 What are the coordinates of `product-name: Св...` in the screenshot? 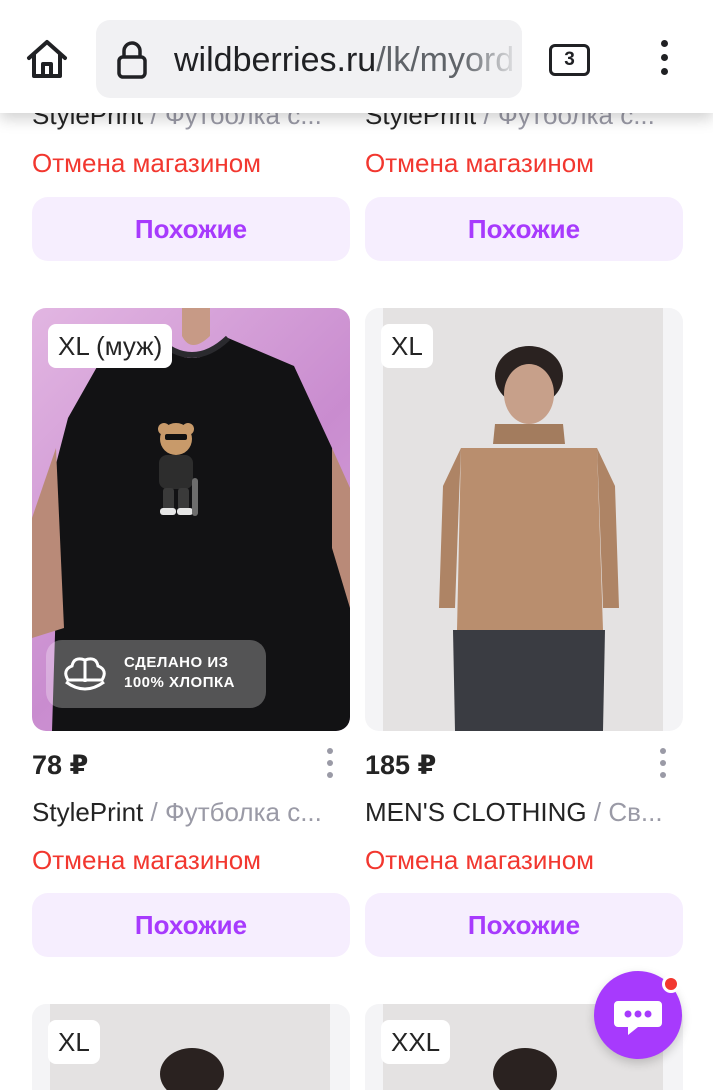 It's located at (635, 812).